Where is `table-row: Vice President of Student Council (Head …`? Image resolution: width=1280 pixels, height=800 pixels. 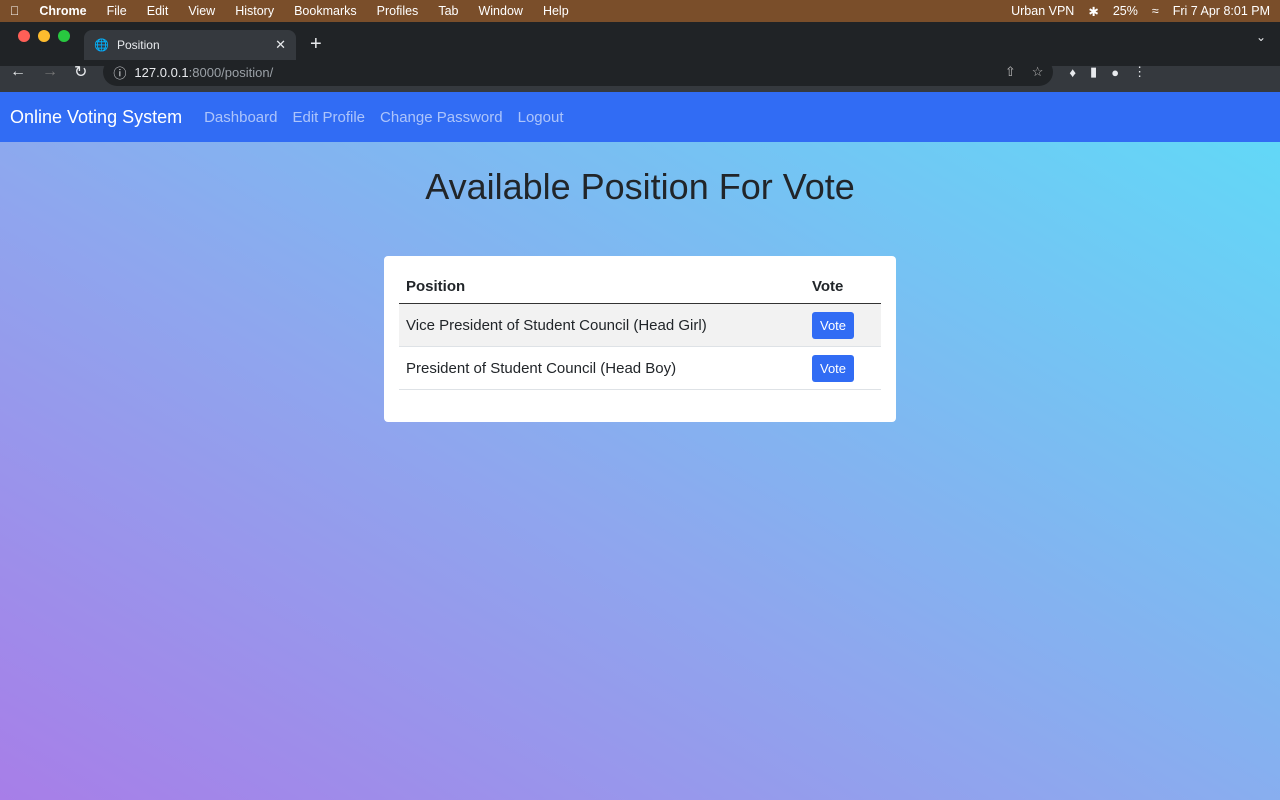
table-row: Vice President of Student Council (Head … is located at coordinates (640, 325).